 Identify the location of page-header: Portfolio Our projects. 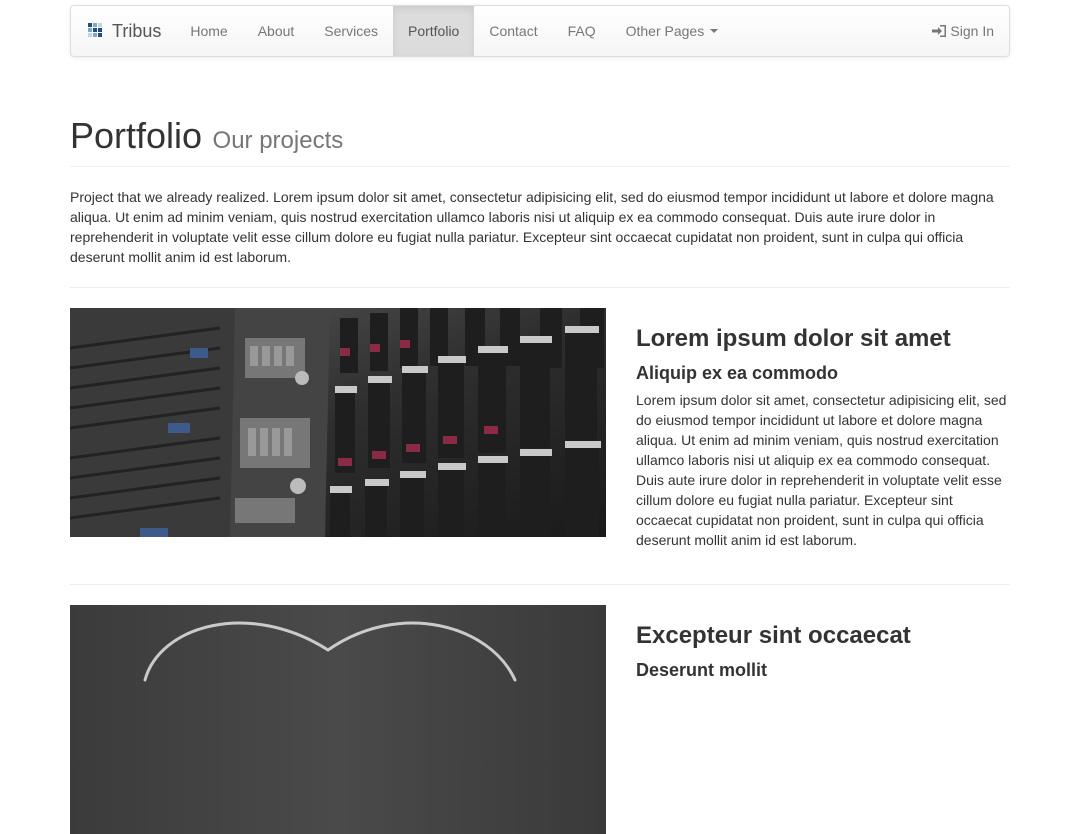
(540, 139).